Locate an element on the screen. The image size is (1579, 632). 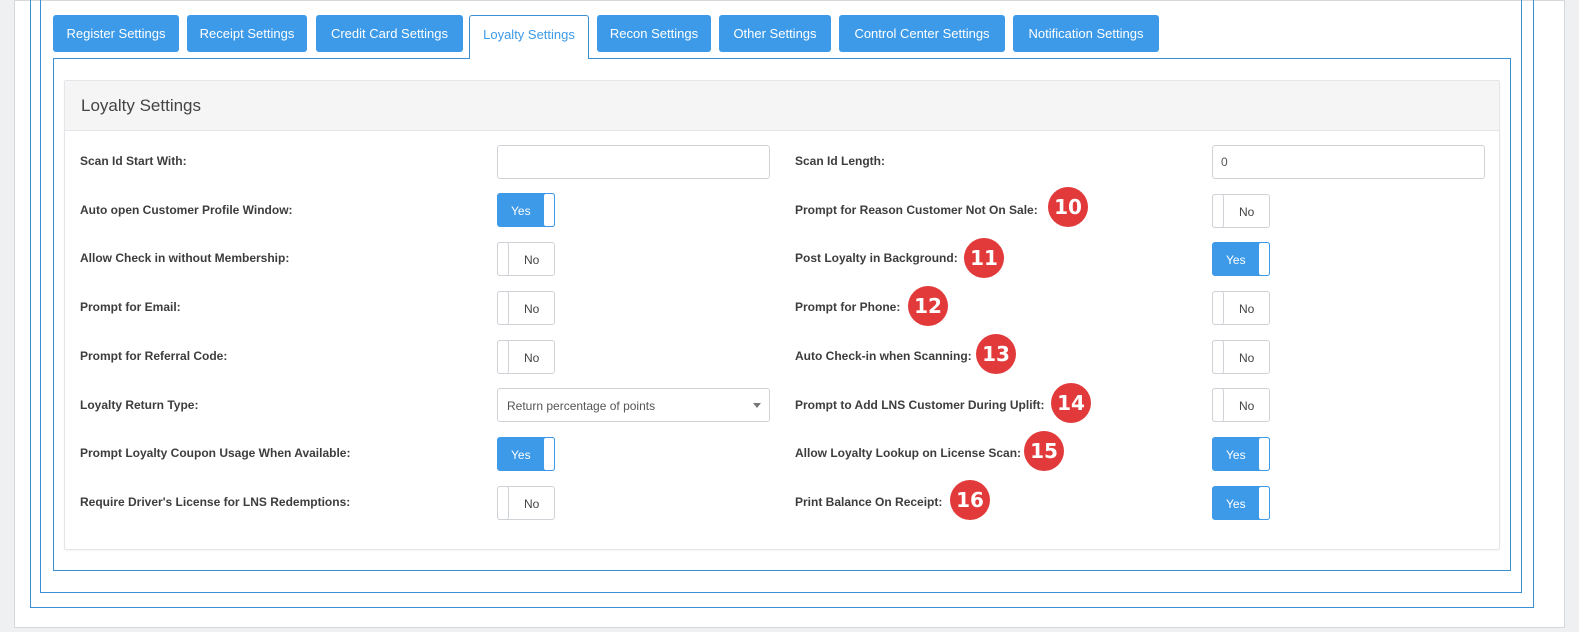
annotation-badge: 15 is located at coordinates (1044, 451).